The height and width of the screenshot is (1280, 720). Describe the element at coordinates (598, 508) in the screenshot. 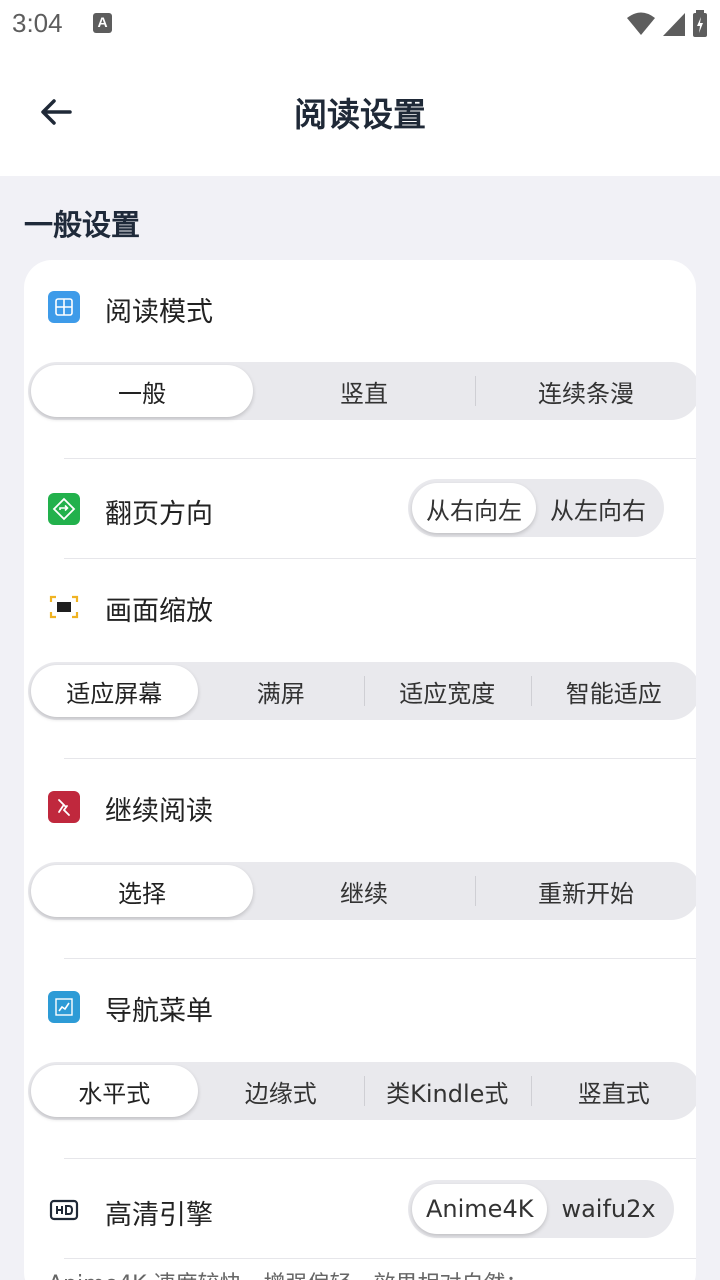

I see `page-direction-option-ltr: 从左向右` at that location.